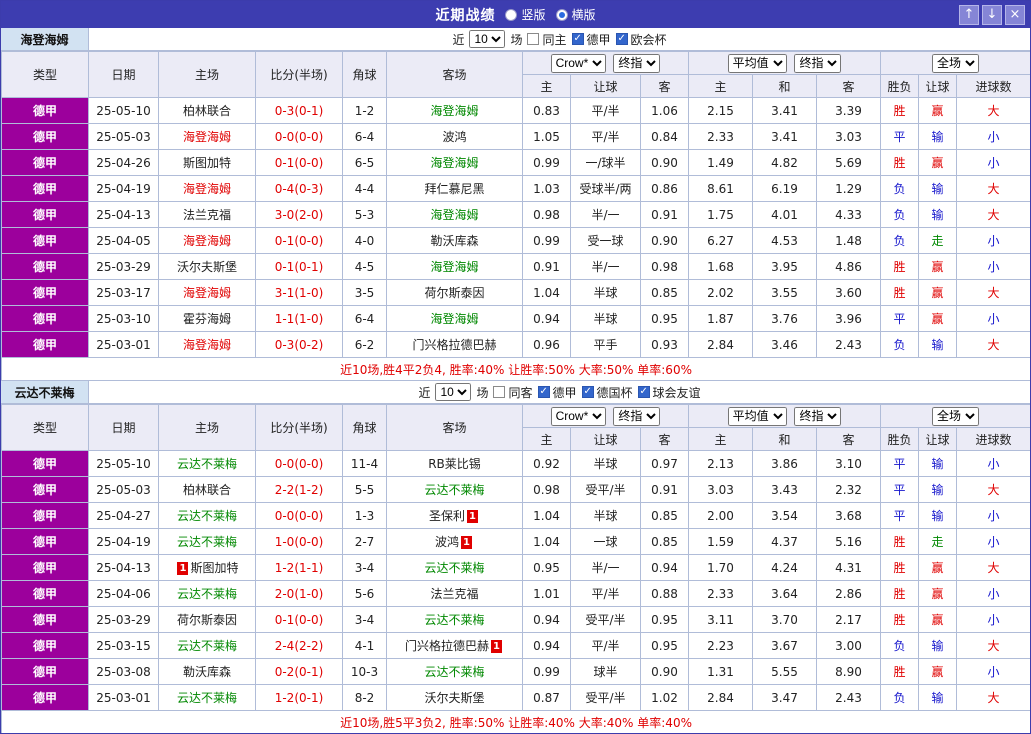 Image resolution: width=1031 pixels, height=734 pixels. What do you see at coordinates (525, 14) in the screenshot?
I see `layout-vertical-radio: 竖版` at bounding box center [525, 14].